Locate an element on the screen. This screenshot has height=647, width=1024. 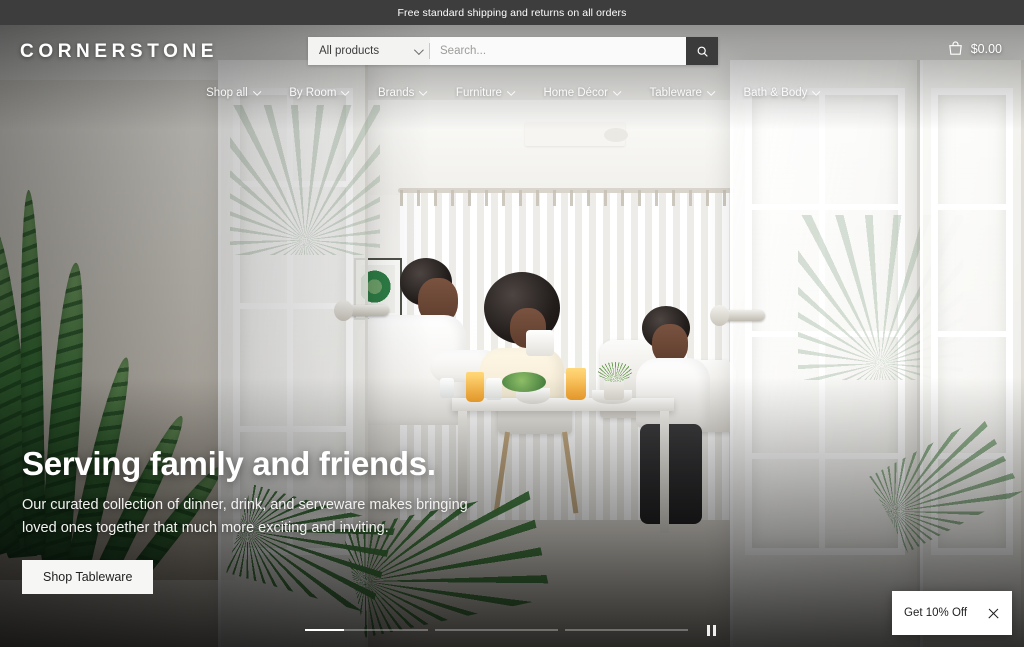
nav-item-furniture: Furniture is located at coordinates (485, 93).